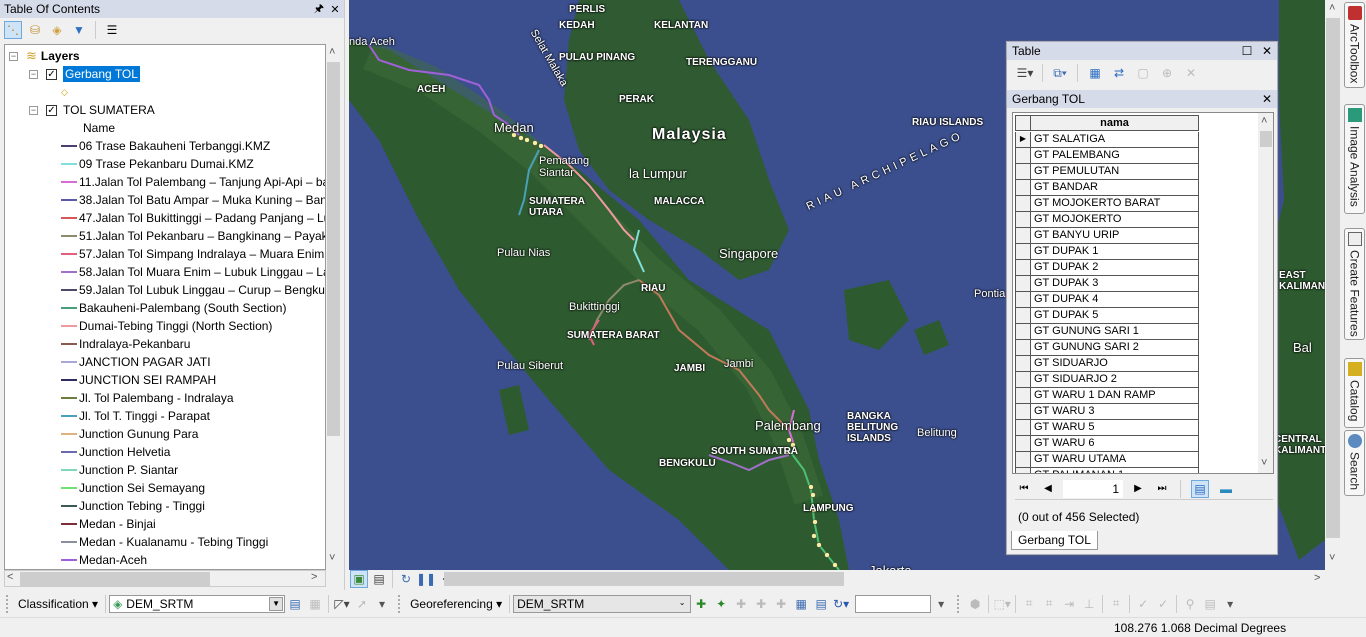 The width and height of the screenshot is (1366, 637). I want to click on refresh-icon: ↻, so click(406, 579).